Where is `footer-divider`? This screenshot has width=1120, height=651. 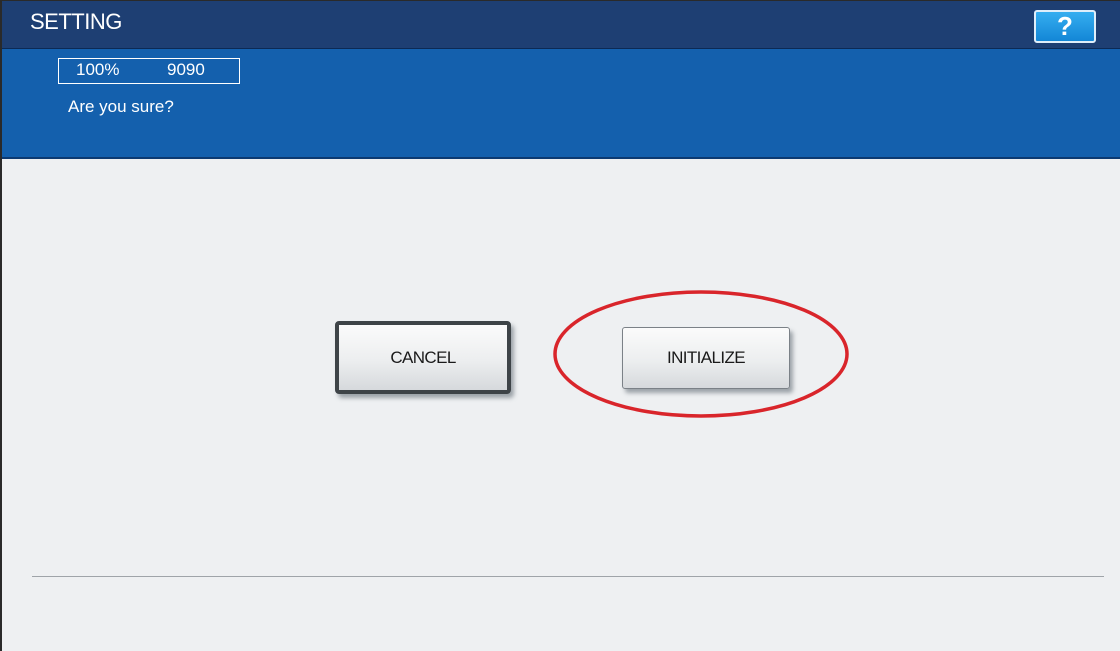 footer-divider is located at coordinates (568, 576).